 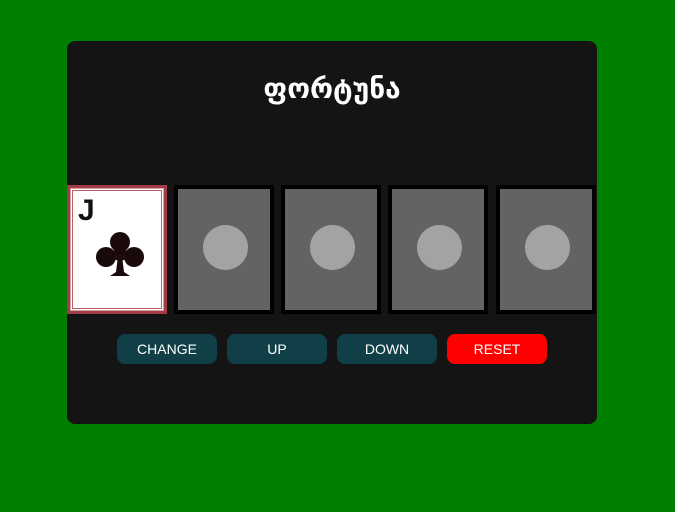 I want to click on card-4-face-down, so click(x=438, y=249).